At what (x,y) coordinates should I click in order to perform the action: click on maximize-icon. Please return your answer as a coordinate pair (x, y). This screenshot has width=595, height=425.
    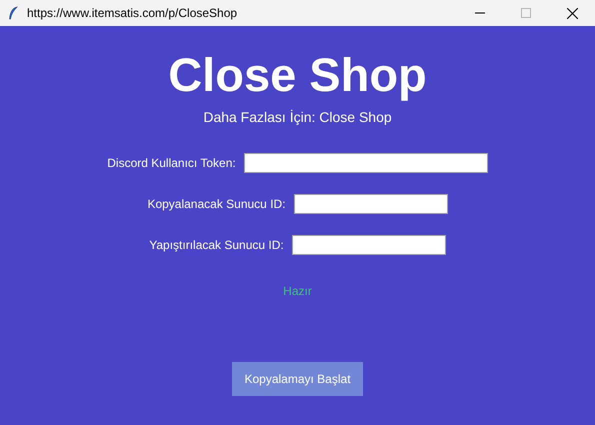
    Looking at the image, I should click on (526, 13).